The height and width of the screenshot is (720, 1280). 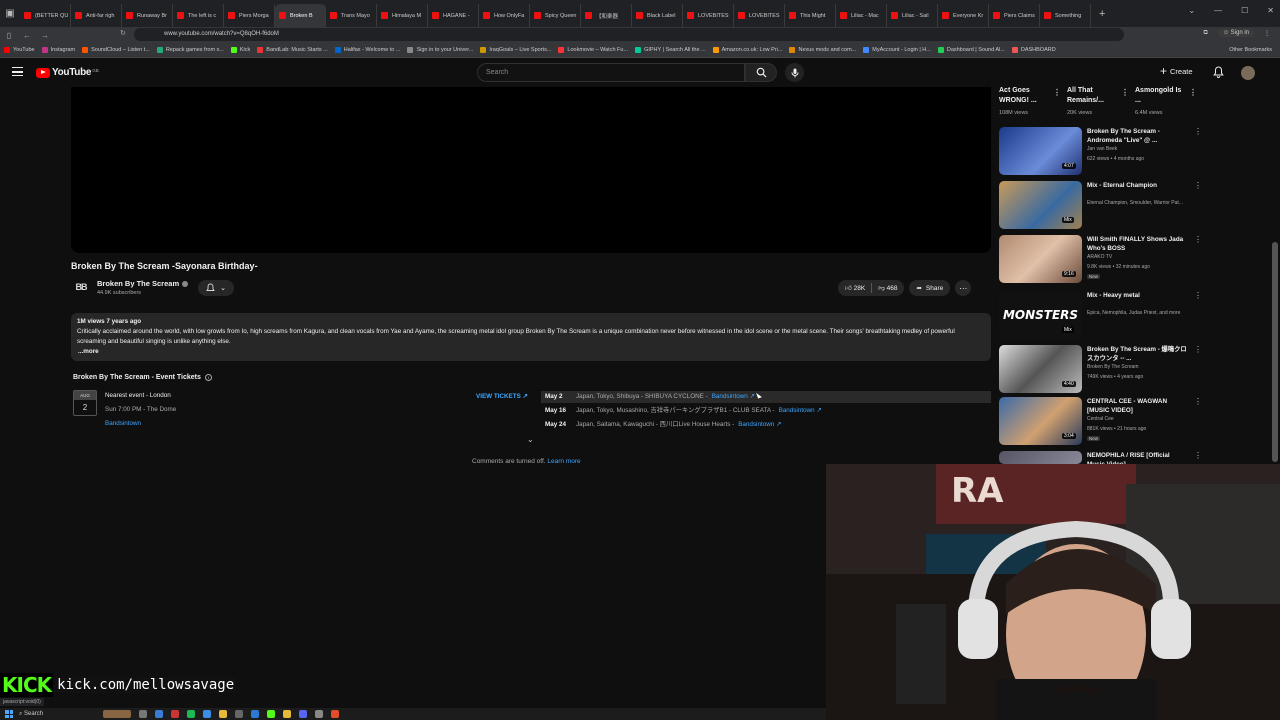 I want to click on browser-tab: This Might, so click(x=810, y=15).